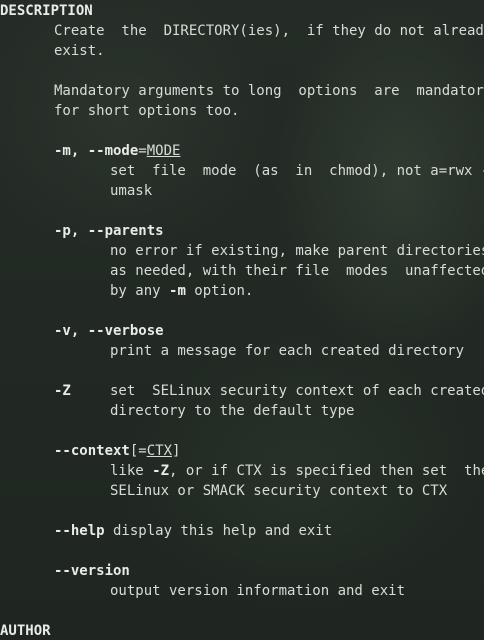 This screenshot has width=484, height=640. What do you see at coordinates (62, 391) in the screenshot?
I see `option-selinux-flag: -Z` at bounding box center [62, 391].